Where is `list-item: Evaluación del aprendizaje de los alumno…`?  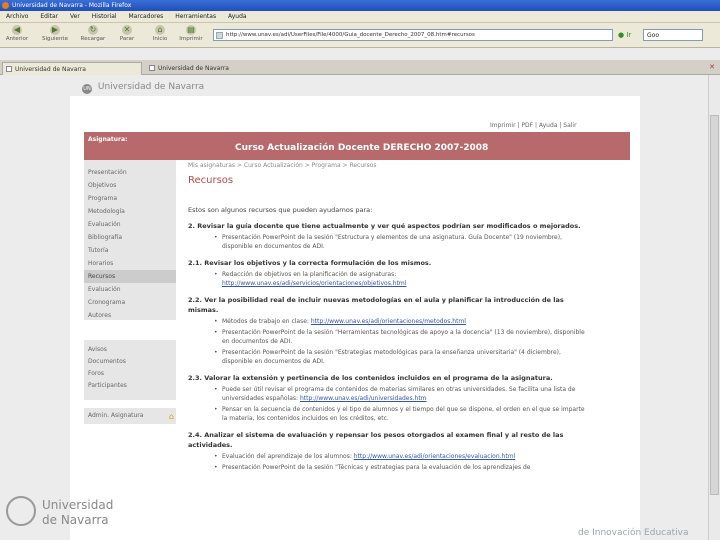 list-item: Evaluación del aprendizaje de los alumno… is located at coordinates (401, 456).